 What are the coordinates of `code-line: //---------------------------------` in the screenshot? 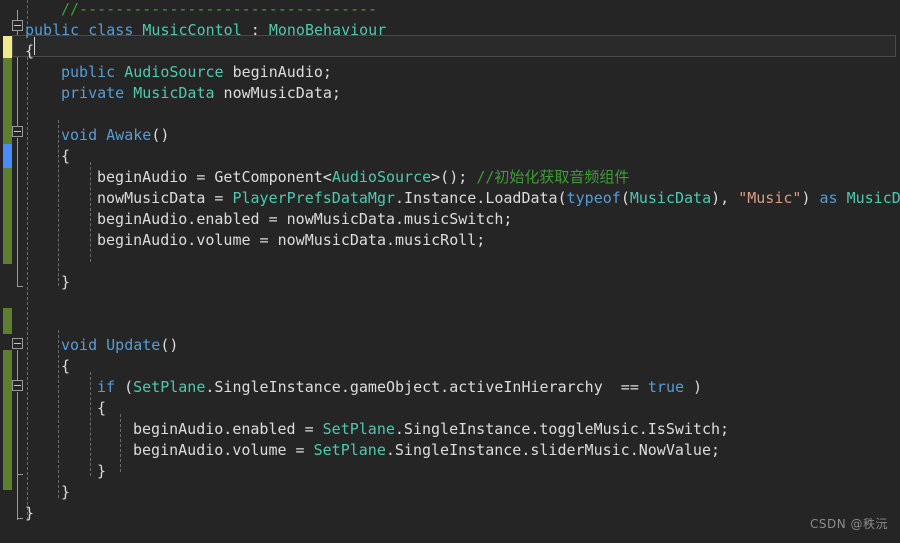 It's located at (219, 10).